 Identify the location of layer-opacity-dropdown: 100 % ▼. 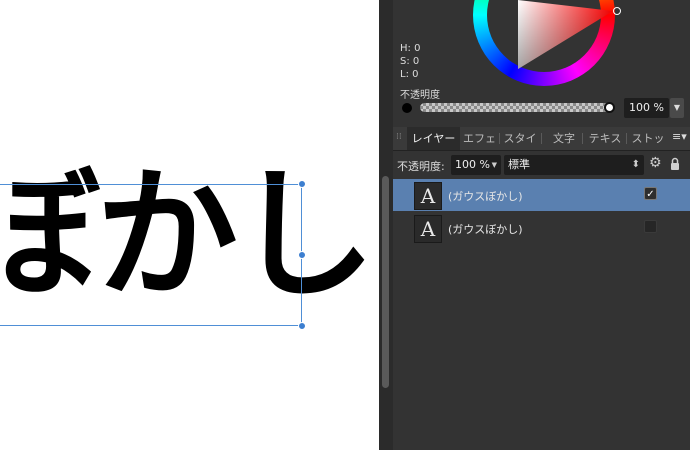
(476, 165).